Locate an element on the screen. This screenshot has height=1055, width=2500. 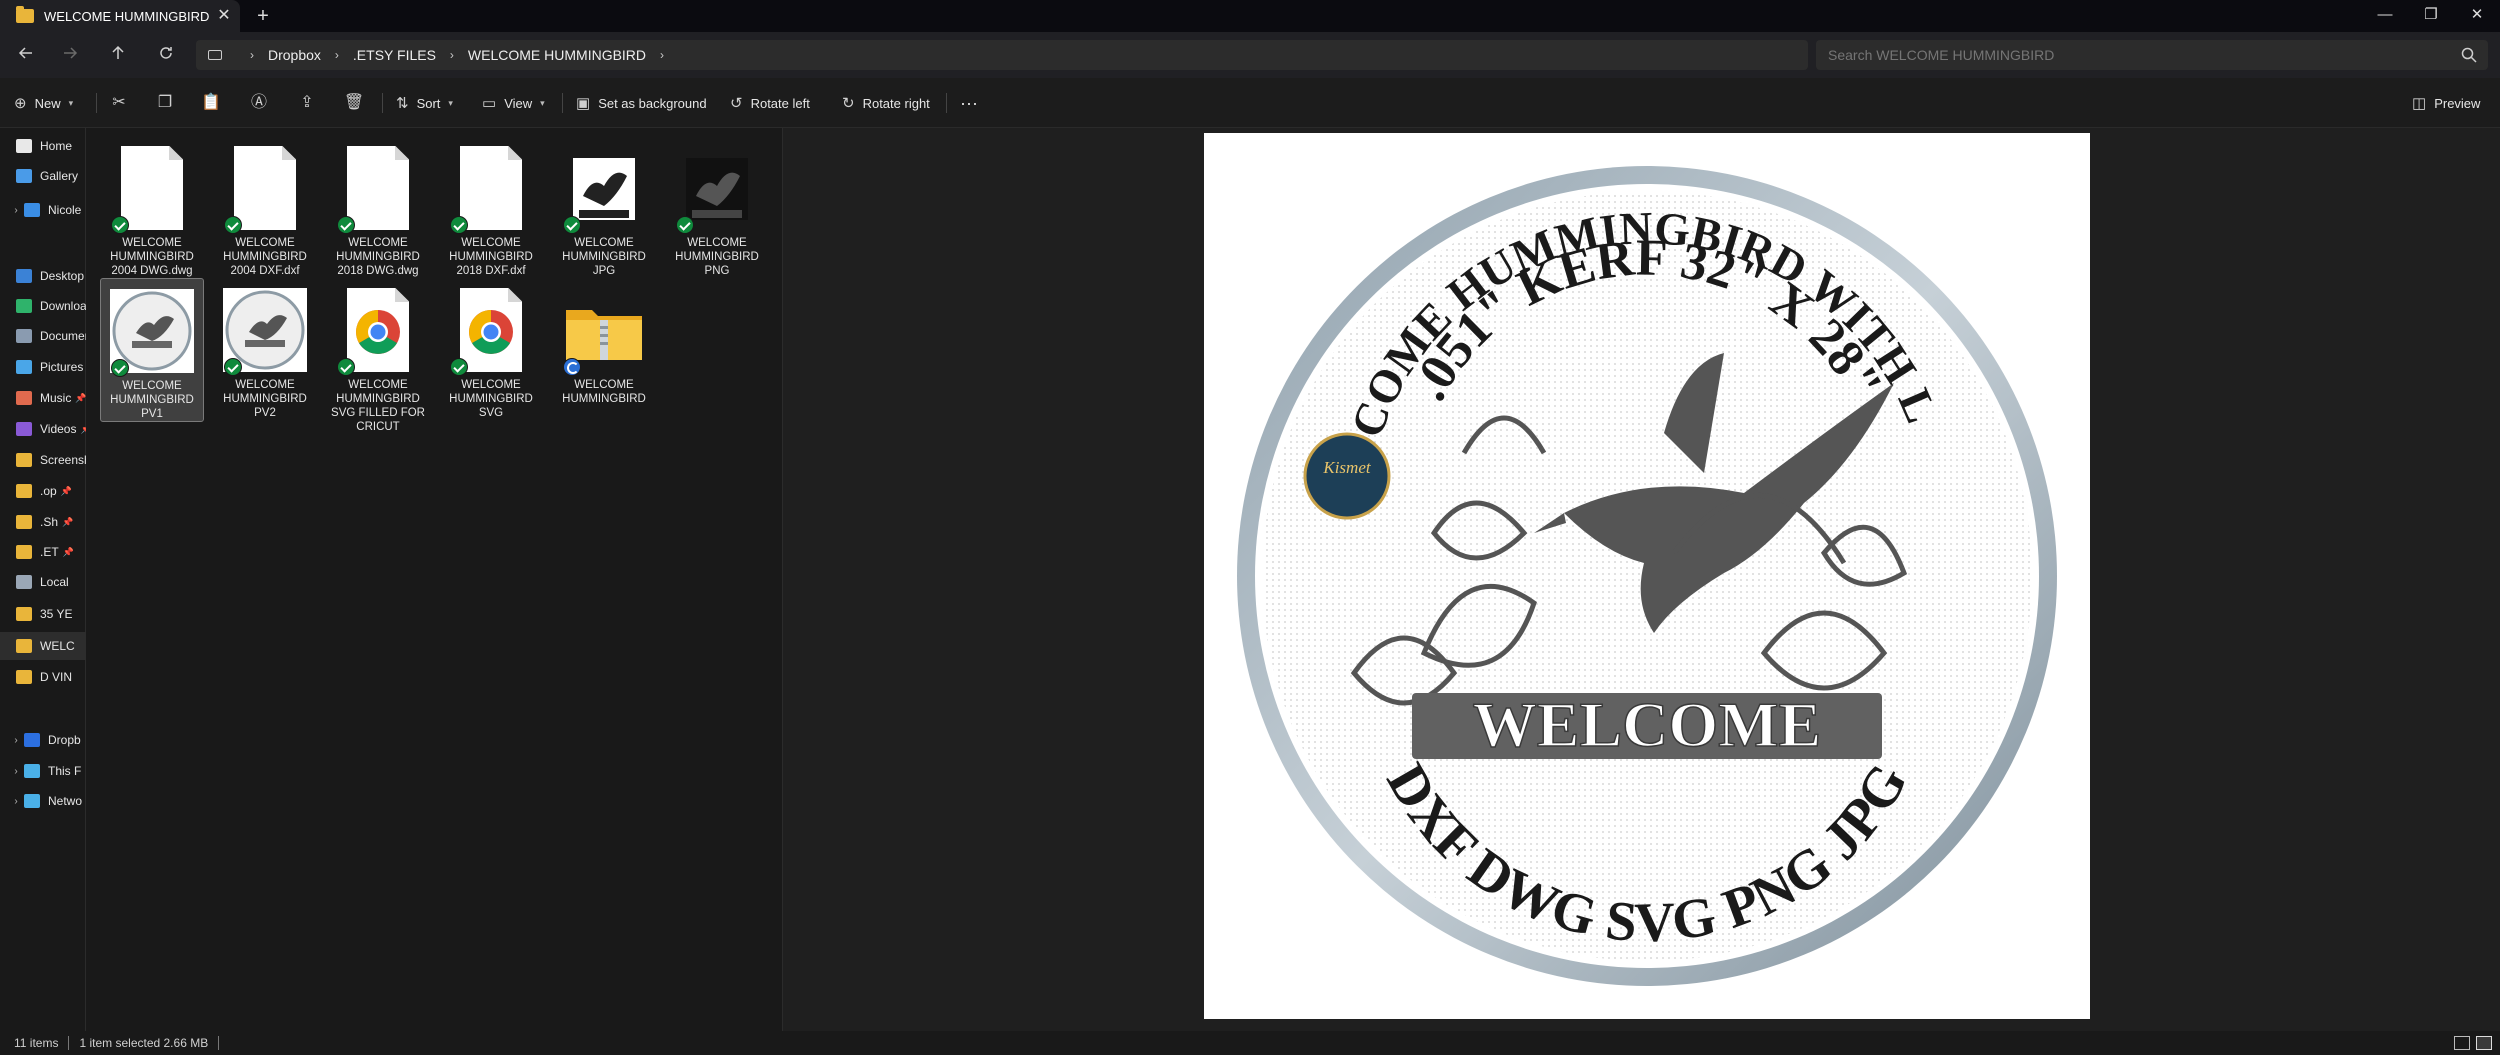
home-icon is located at coordinates (24, 146).